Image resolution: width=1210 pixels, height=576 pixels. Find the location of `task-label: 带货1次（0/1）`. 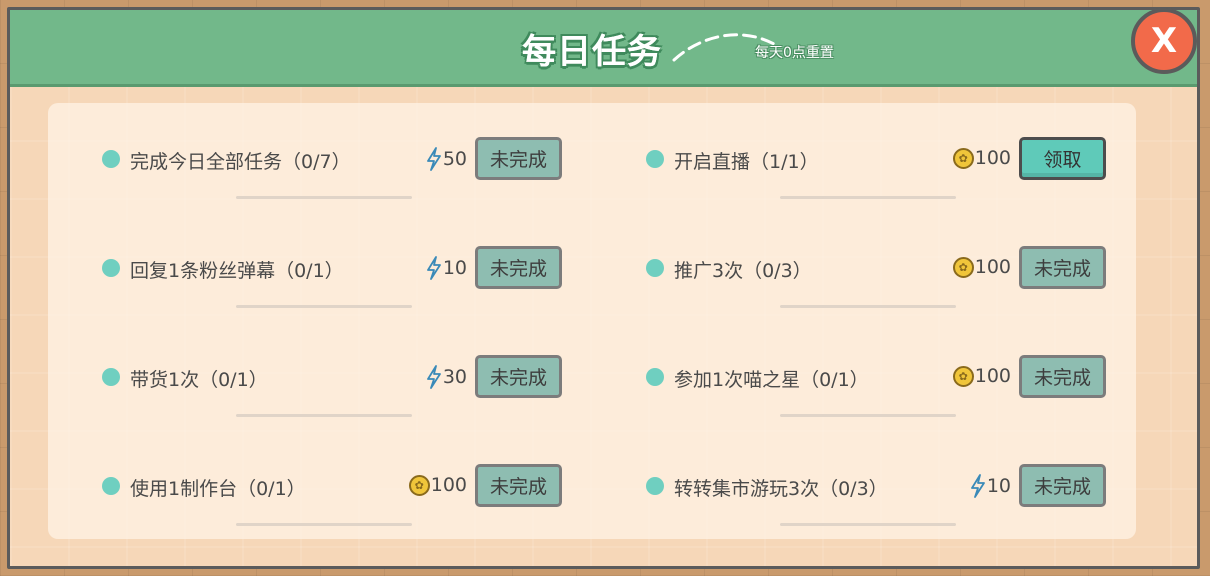

task-label: 带货1次（0/1） is located at coordinates (199, 380).